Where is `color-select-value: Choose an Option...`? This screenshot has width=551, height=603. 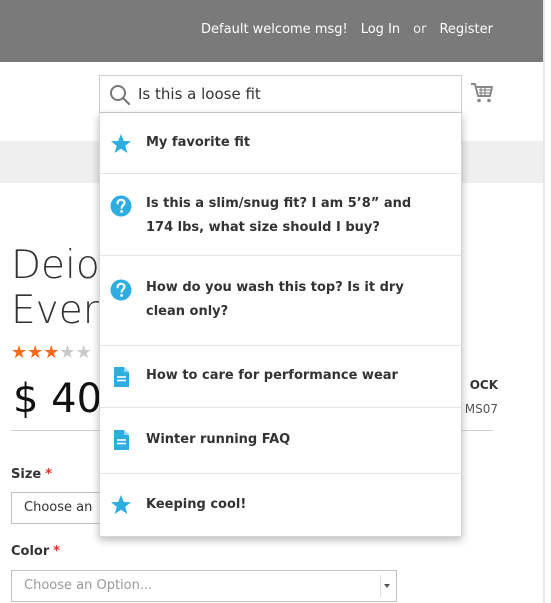 color-select-value: Choose an Option... is located at coordinates (88, 585).